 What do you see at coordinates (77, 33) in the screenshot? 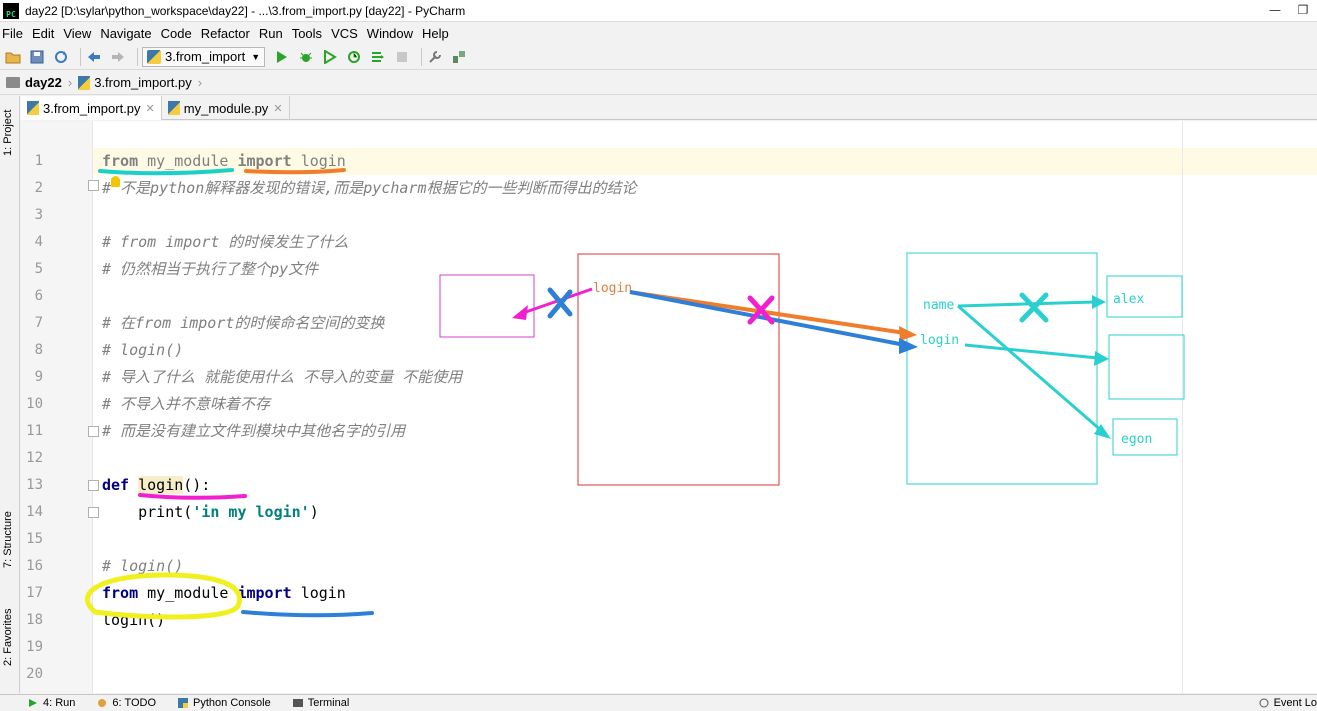
I see `menu-view: View` at bounding box center [77, 33].